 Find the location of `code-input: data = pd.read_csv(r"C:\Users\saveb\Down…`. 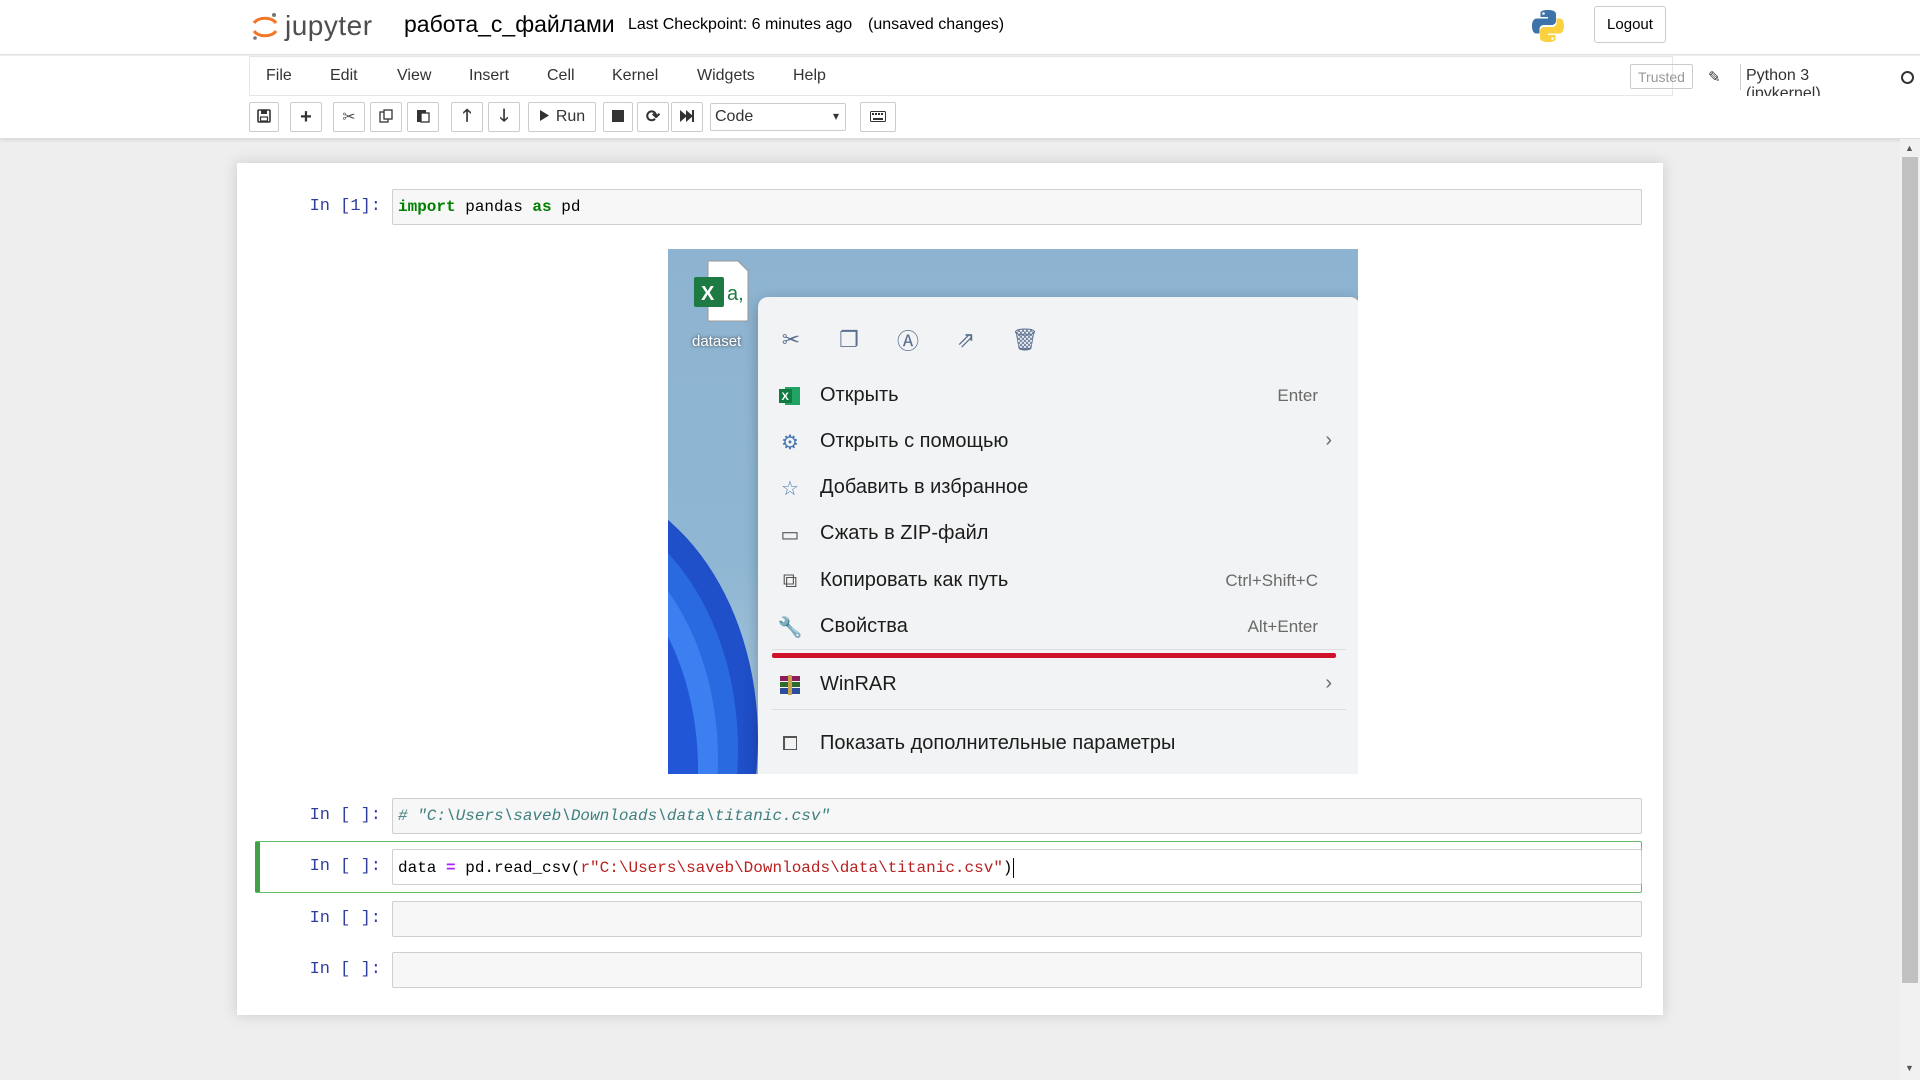

code-input: data = pd.read_csv(r"C:\Users\saveb\Down… is located at coordinates (1017, 867).